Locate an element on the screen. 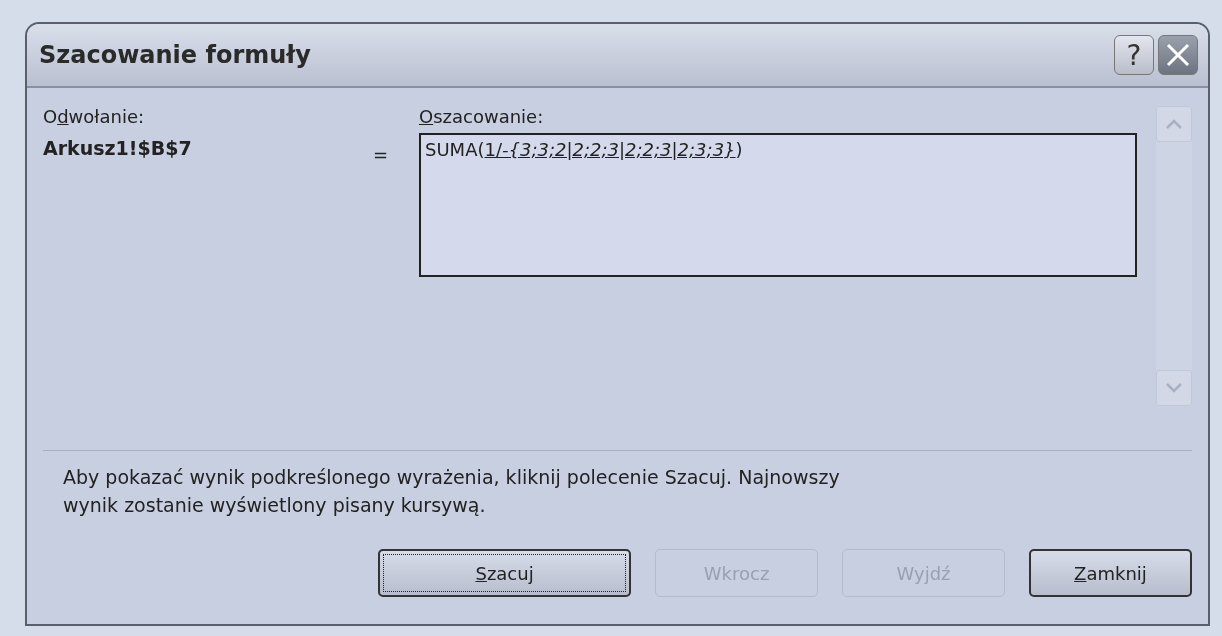 This screenshot has width=1222, height=636. evaluation-label: Oszacowanie: is located at coordinates (482, 116).